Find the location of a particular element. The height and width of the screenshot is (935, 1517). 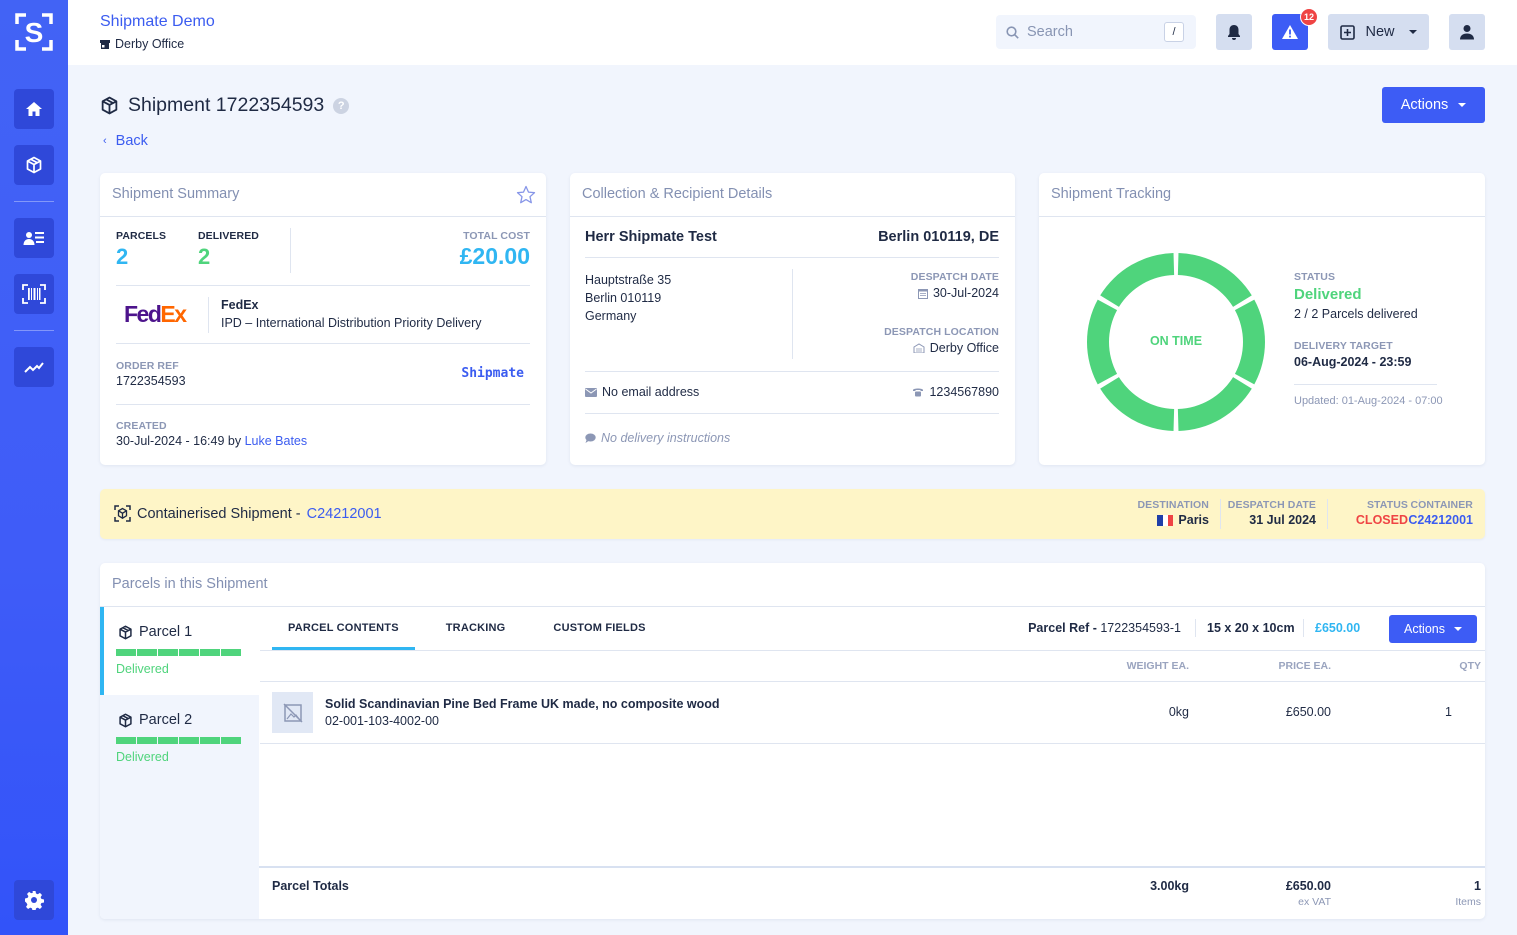

item-sku: 02-001-103-4002-00 is located at coordinates (382, 721).